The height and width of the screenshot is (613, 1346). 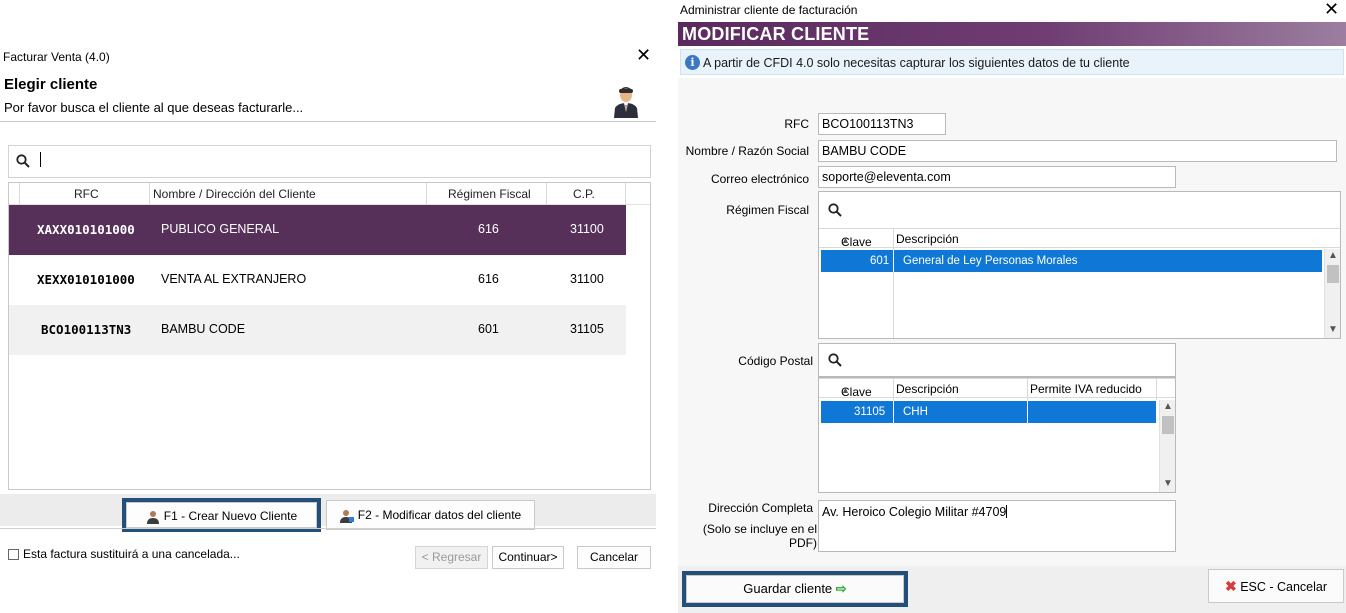 What do you see at coordinates (1079, 210) in the screenshot?
I see `regimen-search-input` at bounding box center [1079, 210].